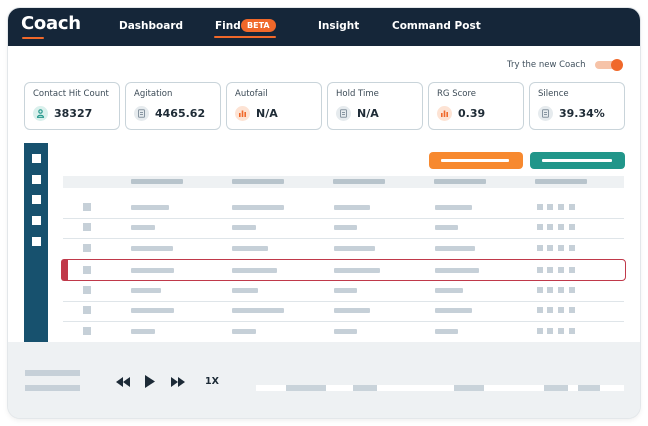 This screenshot has width=648, height=426. What do you see at coordinates (609, 65) in the screenshot?
I see `try-new-coach-toggle` at bounding box center [609, 65].